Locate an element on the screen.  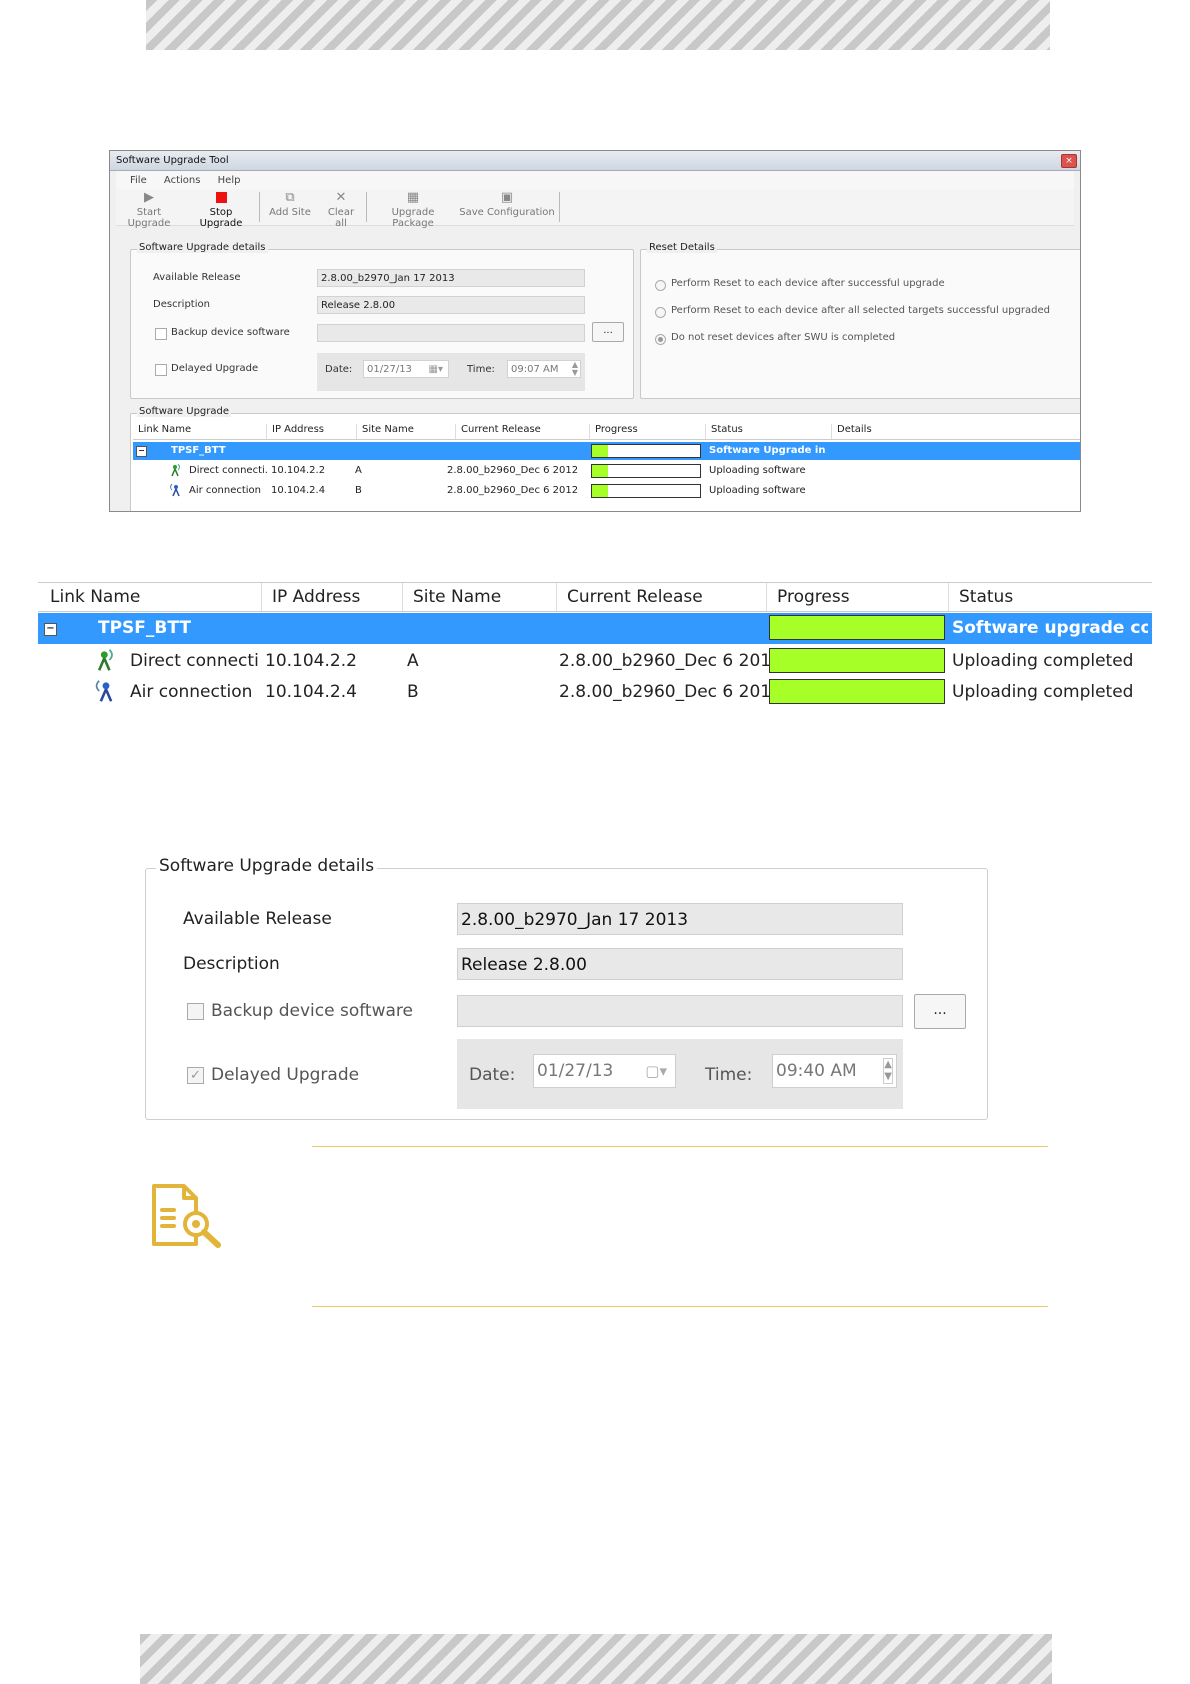
calendar-icon: ▢▾ is located at coordinates (656, 1071).